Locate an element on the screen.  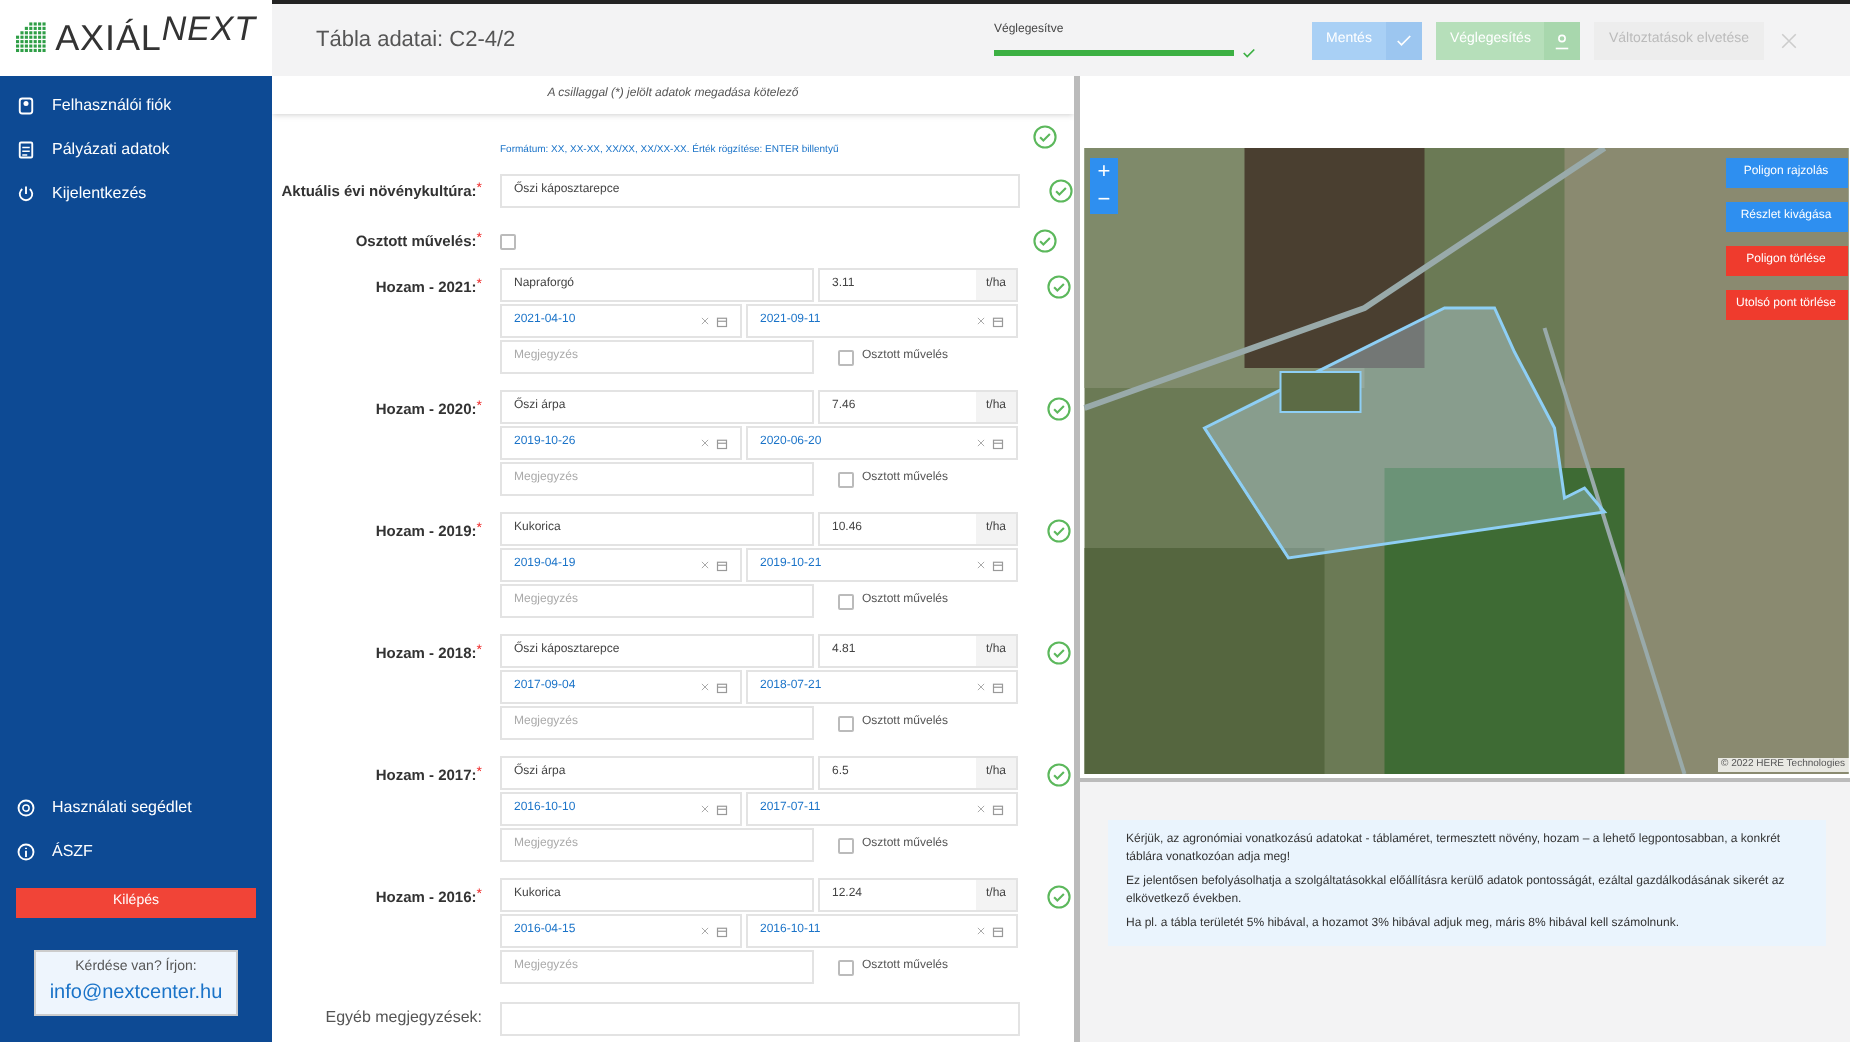
nav-item: Pályázati adatok is located at coordinates (136, 150).